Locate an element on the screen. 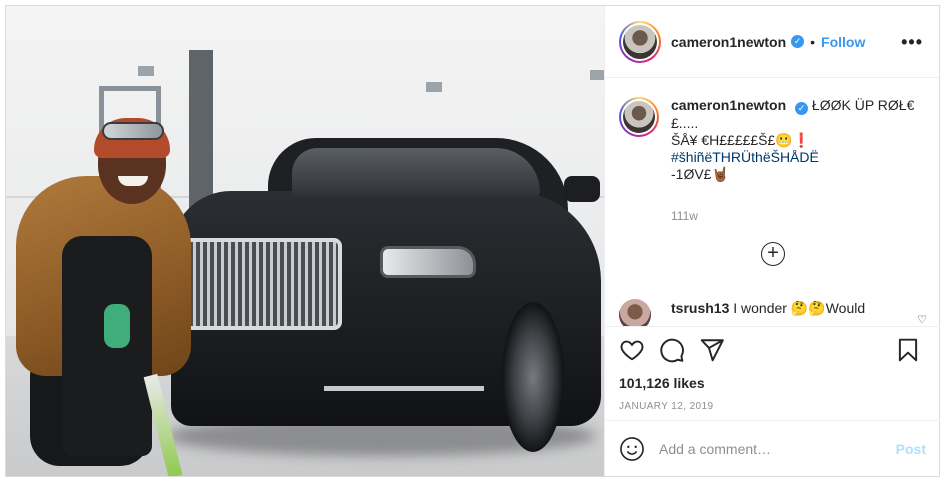 The height and width of the screenshot is (482, 947). follow-button: Follow is located at coordinates (843, 42).